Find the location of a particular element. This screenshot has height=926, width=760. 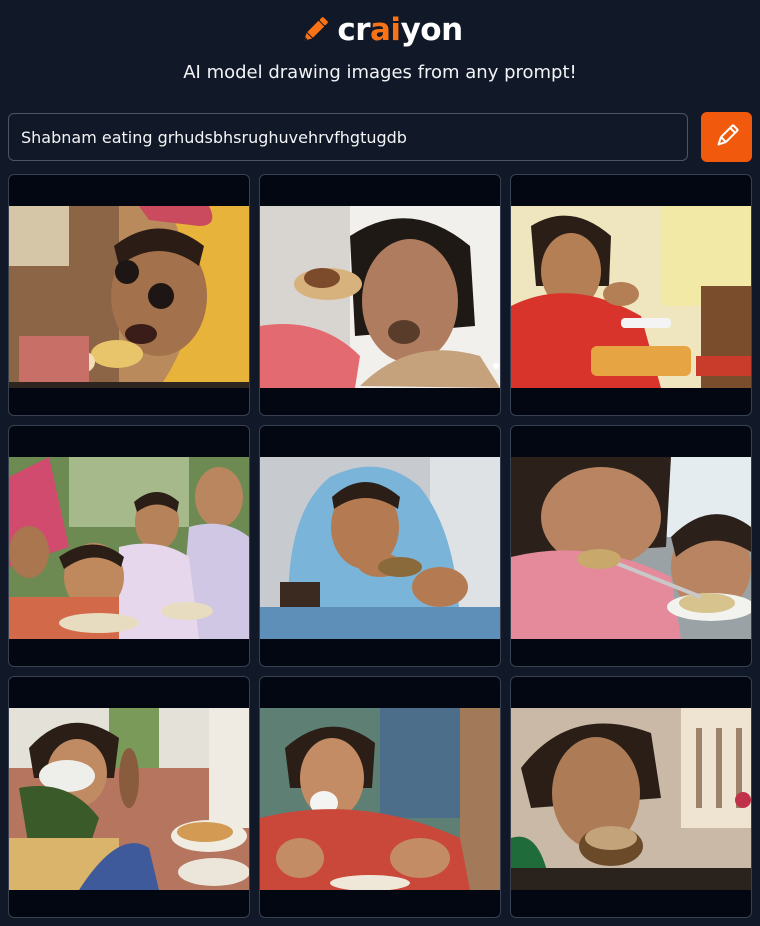

brand-name-accent: ai is located at coordinates (385, 30).